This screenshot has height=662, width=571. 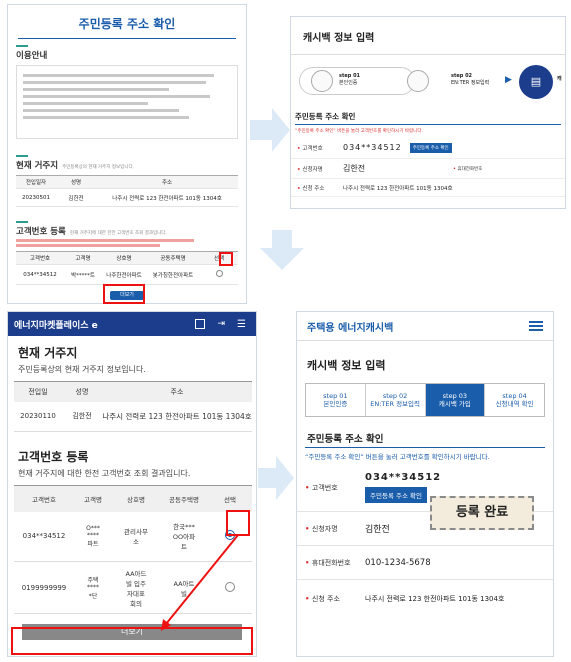 I want to click on phone-row: • 휴대전화번호 010-1234-5678, so click(x=425, y=563).